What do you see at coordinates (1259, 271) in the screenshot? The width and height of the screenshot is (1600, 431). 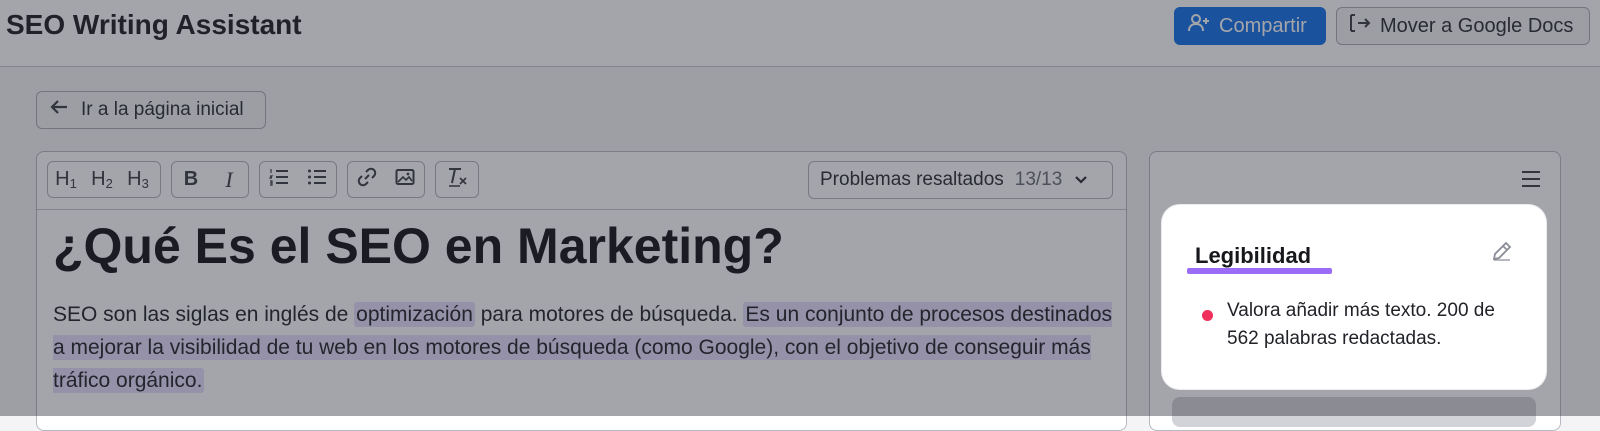 I see `readability-underline` at bounding box center [1259, 271].